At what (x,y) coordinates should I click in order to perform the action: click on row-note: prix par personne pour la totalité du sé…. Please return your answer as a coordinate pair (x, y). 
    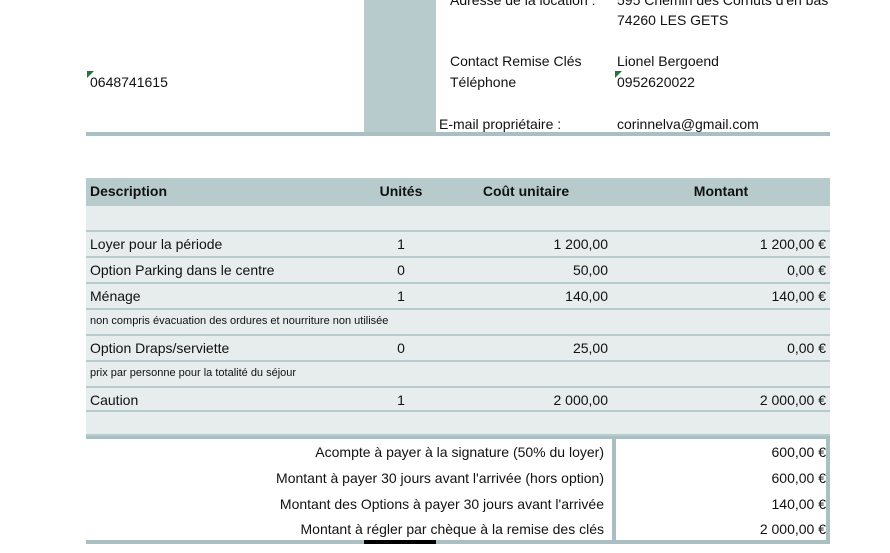
    Looking at the image, I should click on (193, 373).